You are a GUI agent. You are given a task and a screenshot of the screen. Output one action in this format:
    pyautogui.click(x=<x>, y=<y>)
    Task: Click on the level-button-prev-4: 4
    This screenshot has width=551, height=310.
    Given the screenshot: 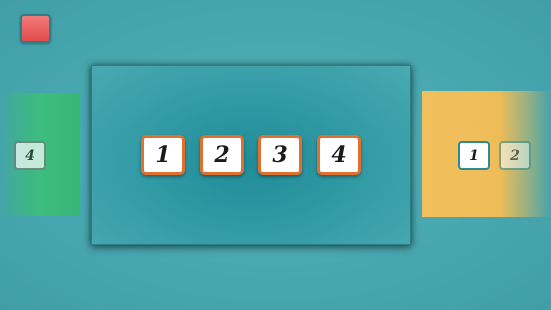 What is the action you would take?
    pyautogui.click(x=30, y=155)
    